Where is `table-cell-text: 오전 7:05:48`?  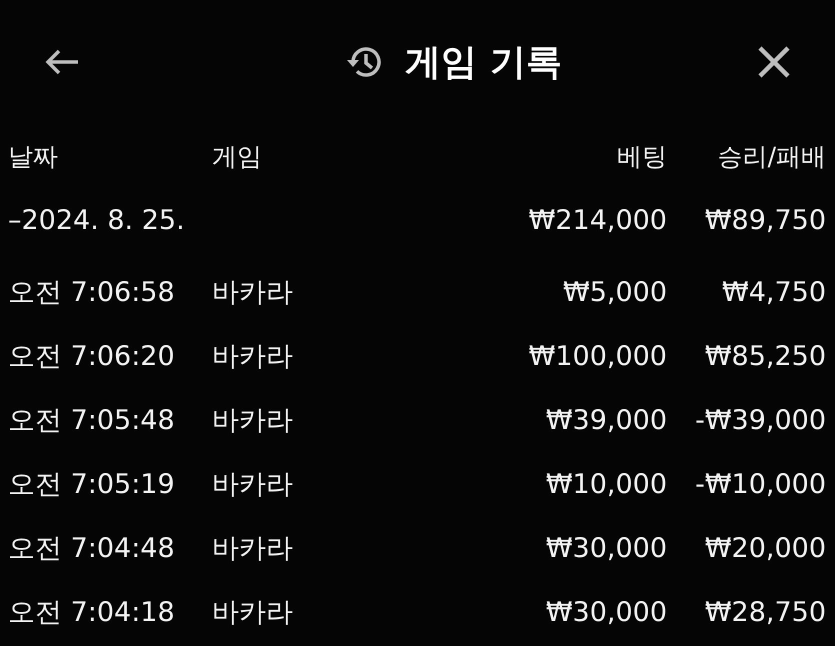 table-cell-text: 오전 7:05:48 is located at coordinates (92, 421).